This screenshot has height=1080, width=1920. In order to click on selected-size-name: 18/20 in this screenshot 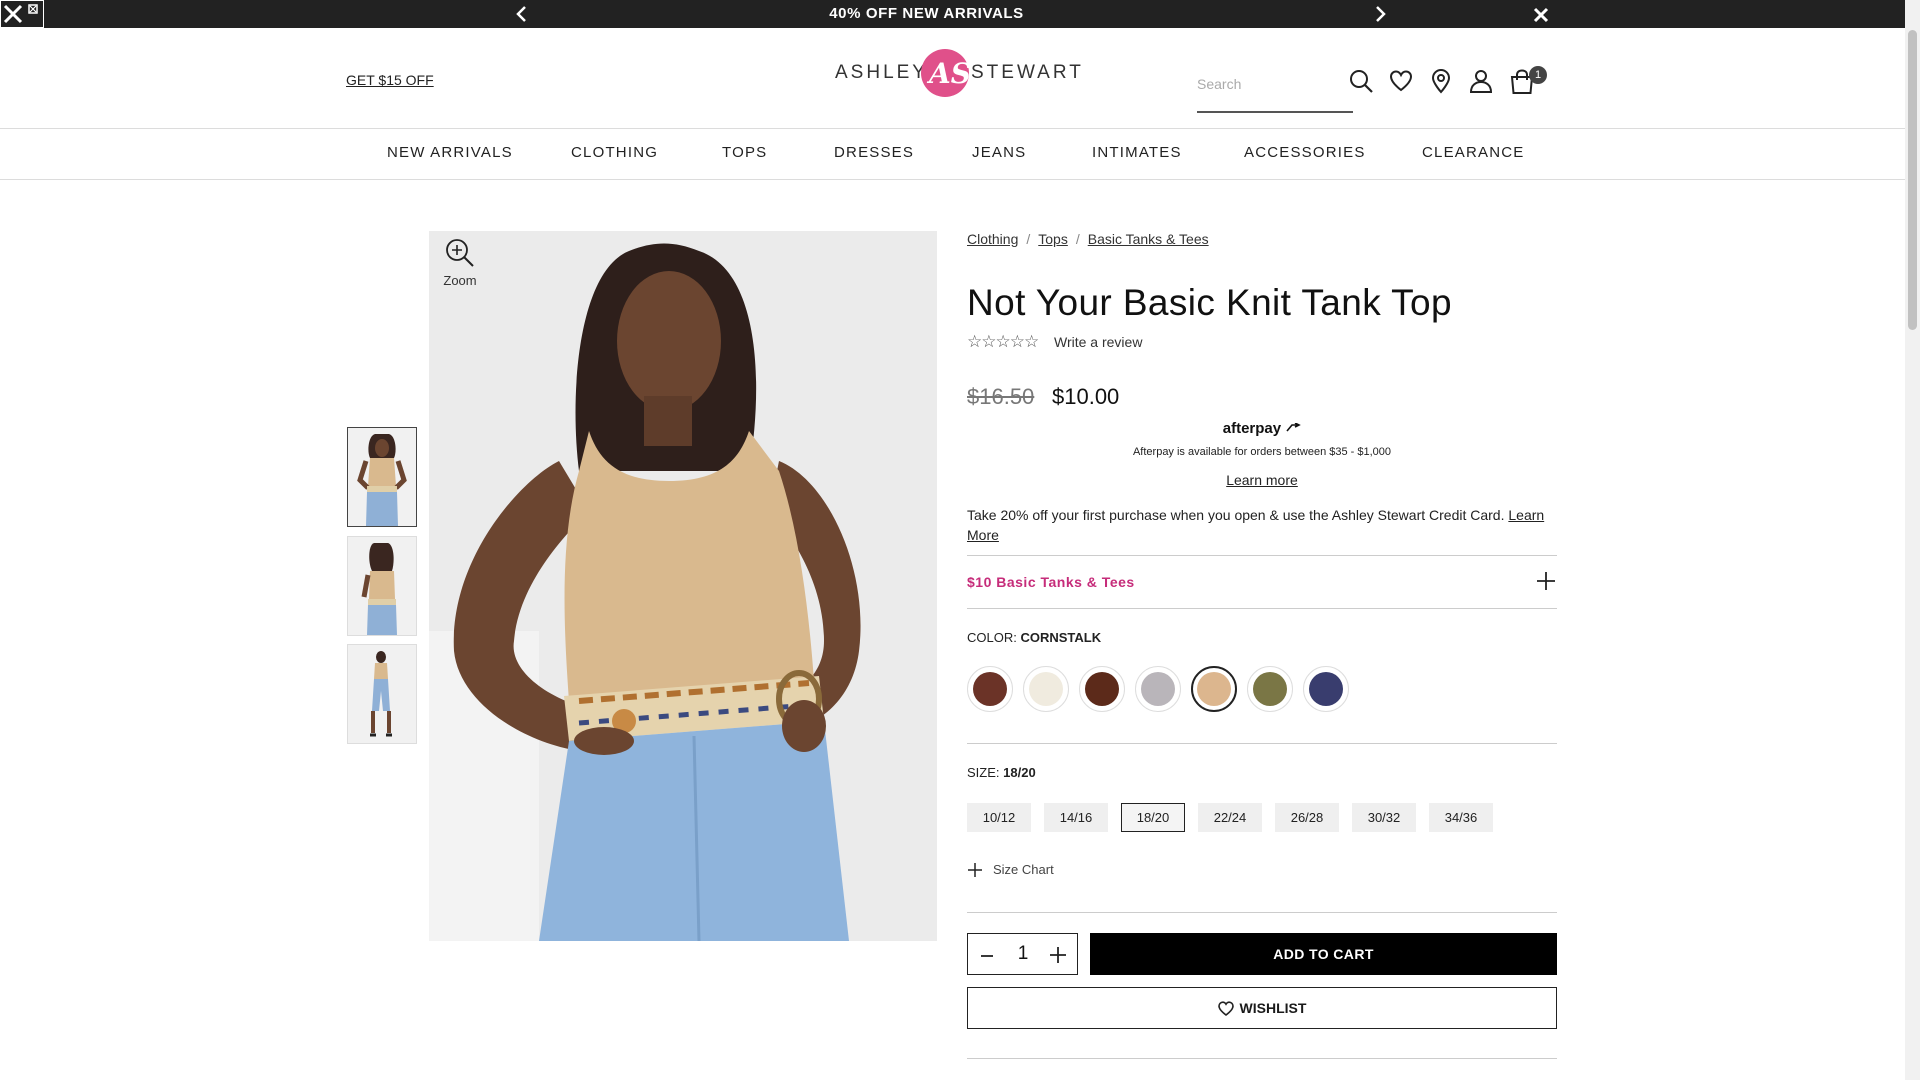, I will do `click(1019, 772)`.